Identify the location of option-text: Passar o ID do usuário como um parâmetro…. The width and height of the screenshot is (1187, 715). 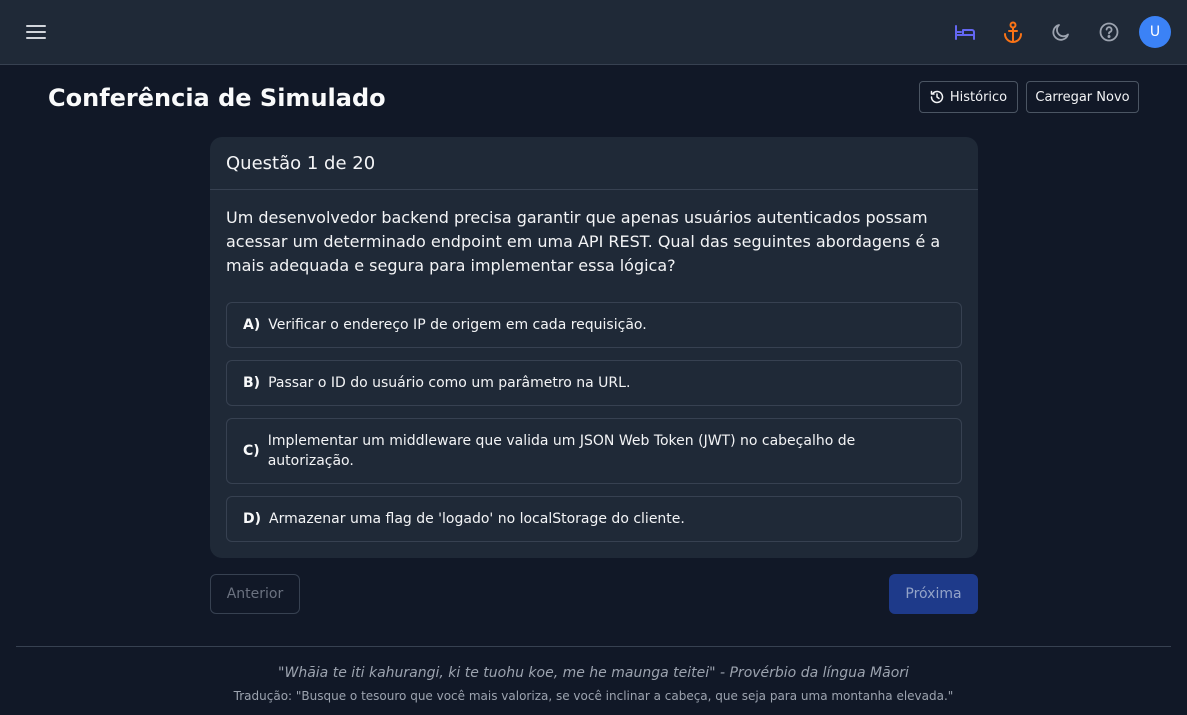
(449, 383).